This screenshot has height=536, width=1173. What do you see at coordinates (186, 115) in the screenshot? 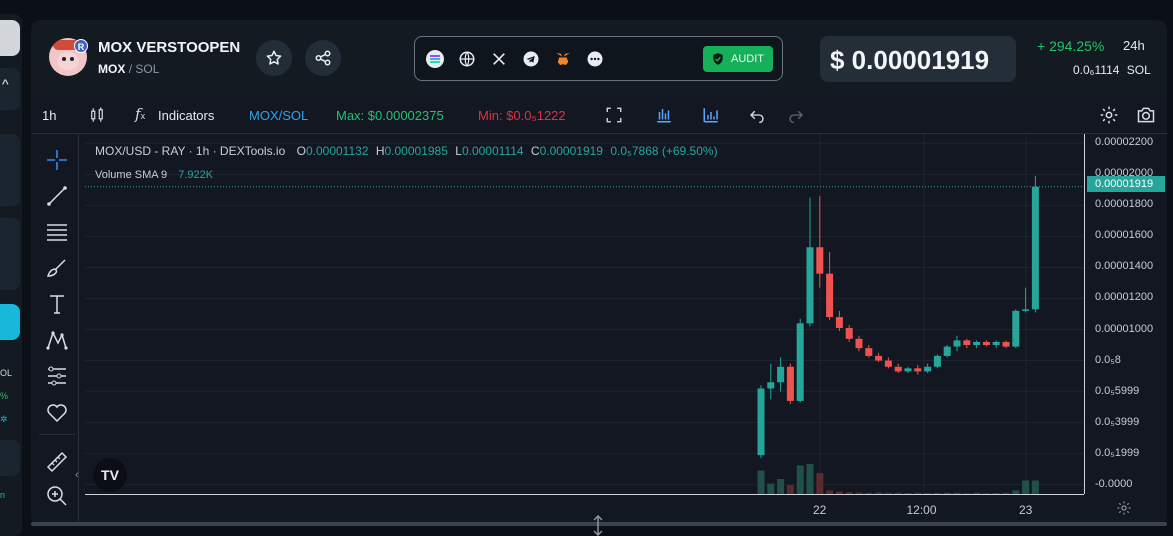
I see `indicators-button: Indicators` at bounding box center [186, 115].